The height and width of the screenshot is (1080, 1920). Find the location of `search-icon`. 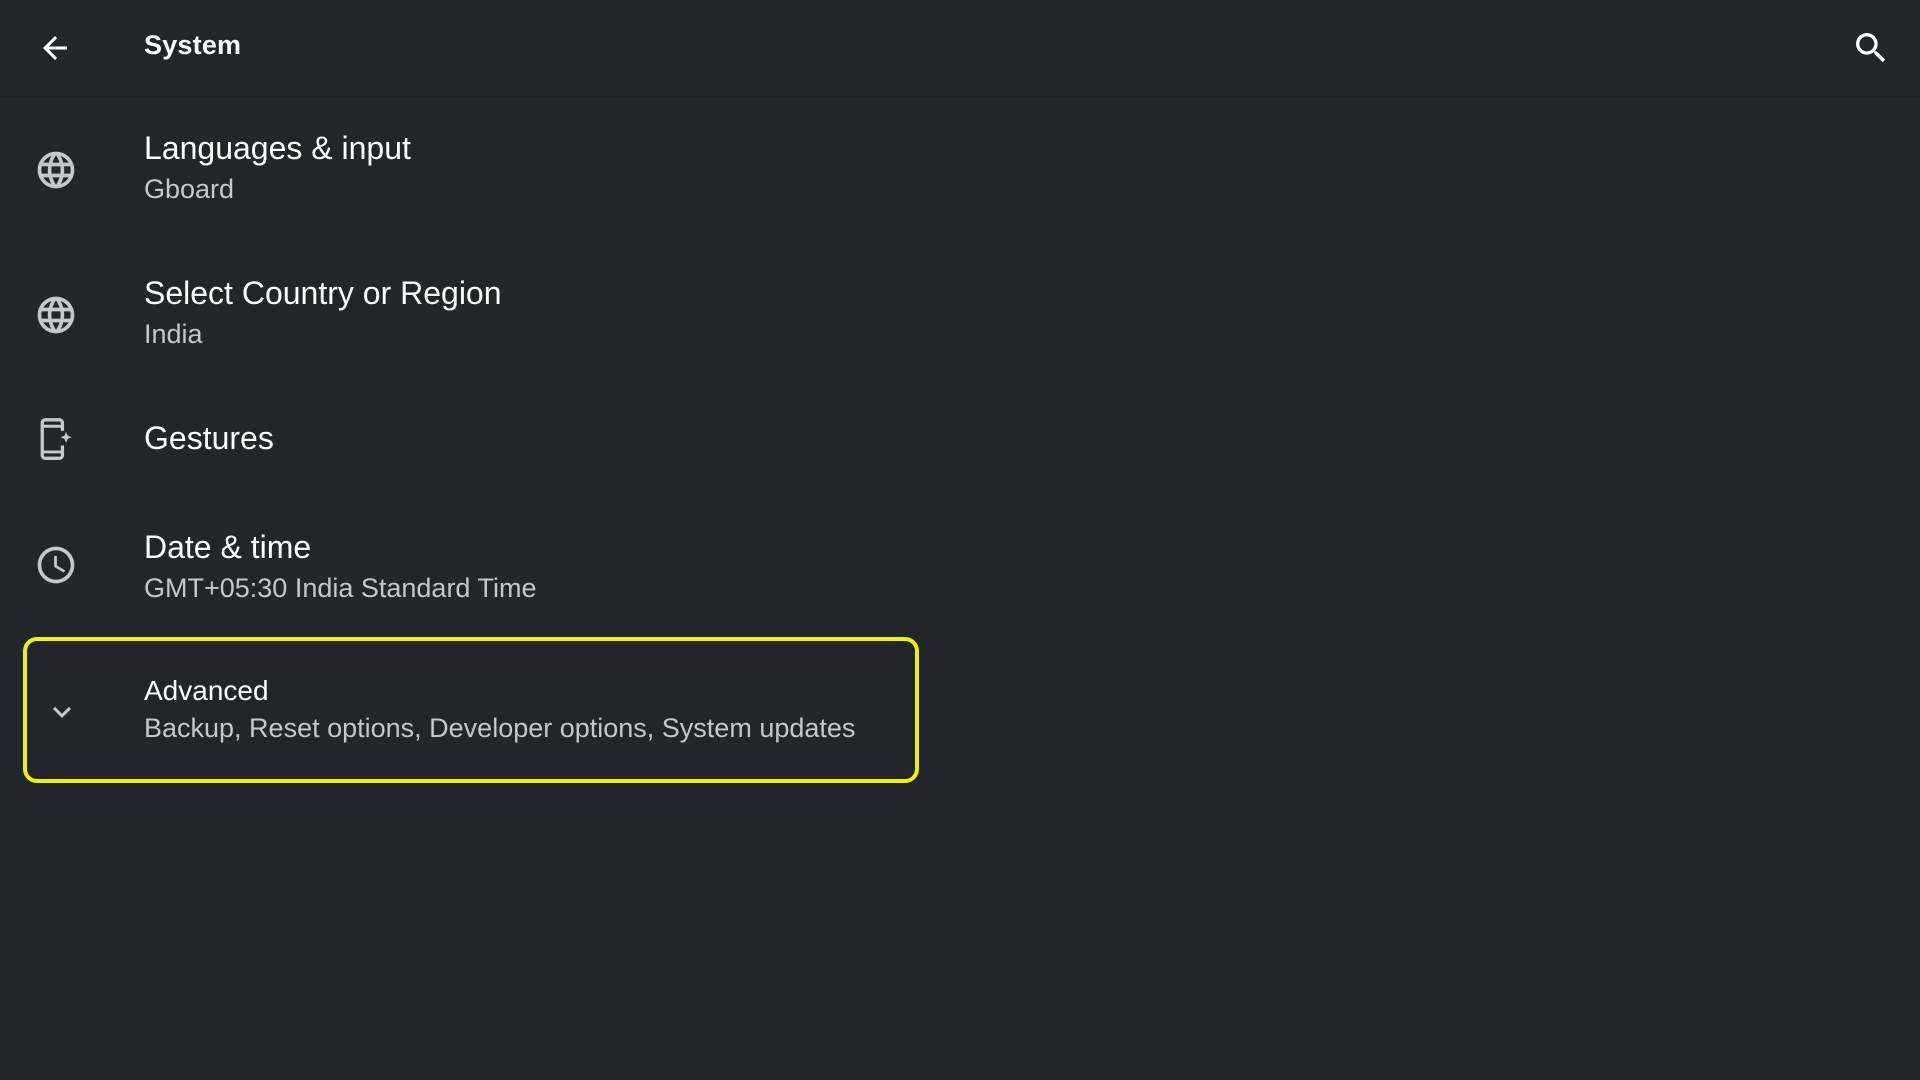

search-icon is located at coordinates (1871, 48).